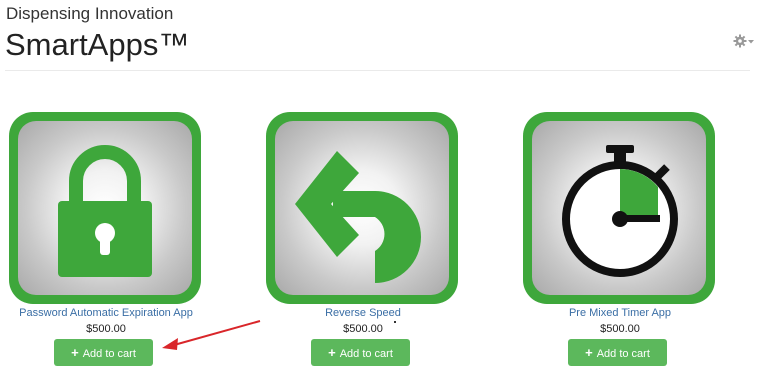 The image size is (761, 368). What do you see at coordinates (363, 313) in the screenshot?
I see `app-name-link: Reverse Speed` at bounding box center [363, 313].